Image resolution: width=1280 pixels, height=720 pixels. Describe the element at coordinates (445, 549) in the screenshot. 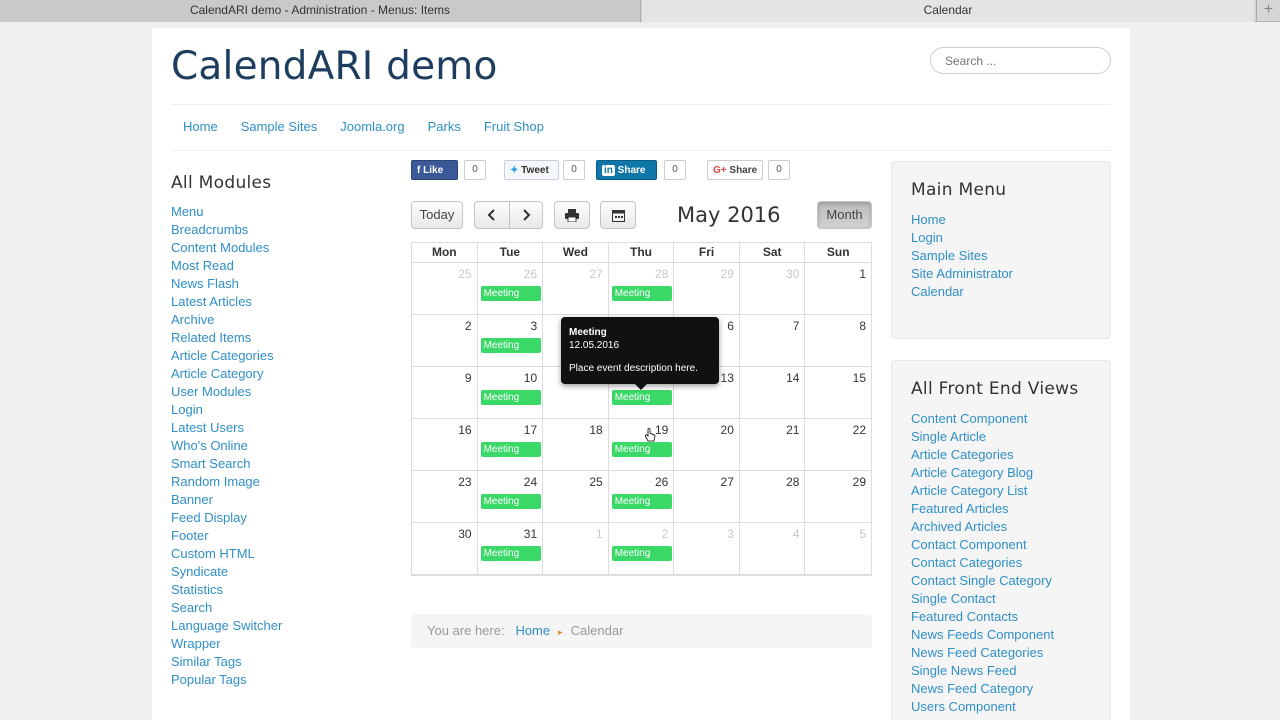

I see `calendar-day-cell: 30` at that location.